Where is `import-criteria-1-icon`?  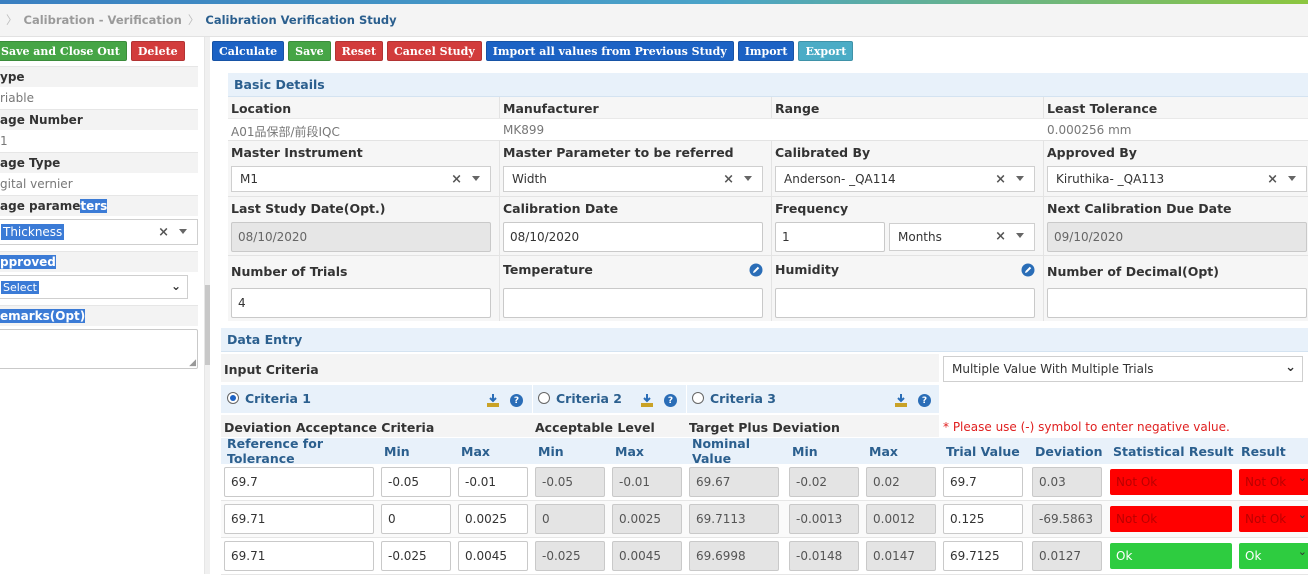 import-criteria-1-icon is located at coordinates (493, 400).